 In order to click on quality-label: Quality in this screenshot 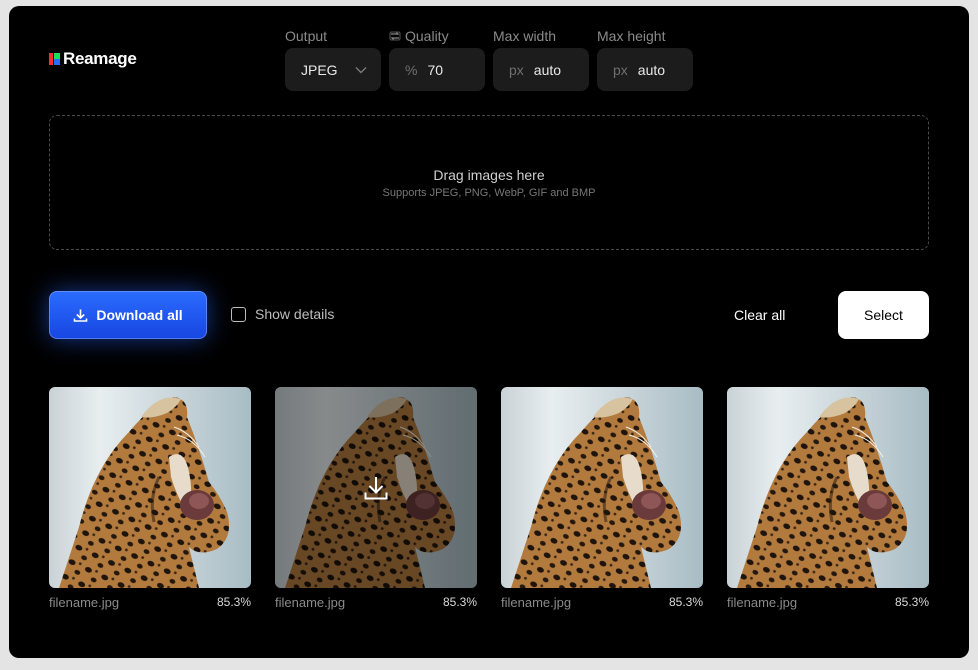, I will do `click(427, 36)`.